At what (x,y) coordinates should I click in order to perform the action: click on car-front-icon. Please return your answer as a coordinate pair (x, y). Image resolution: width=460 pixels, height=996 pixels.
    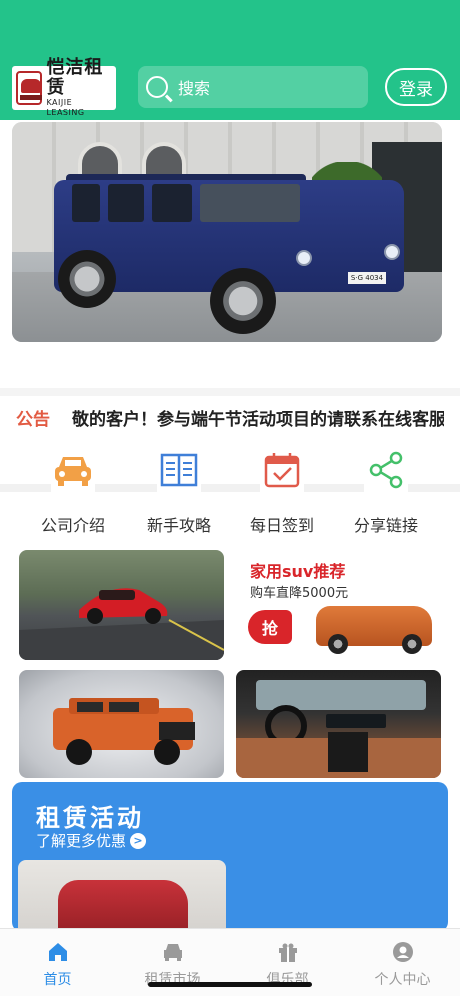
    Looking at the image, I should click on (73, 470).